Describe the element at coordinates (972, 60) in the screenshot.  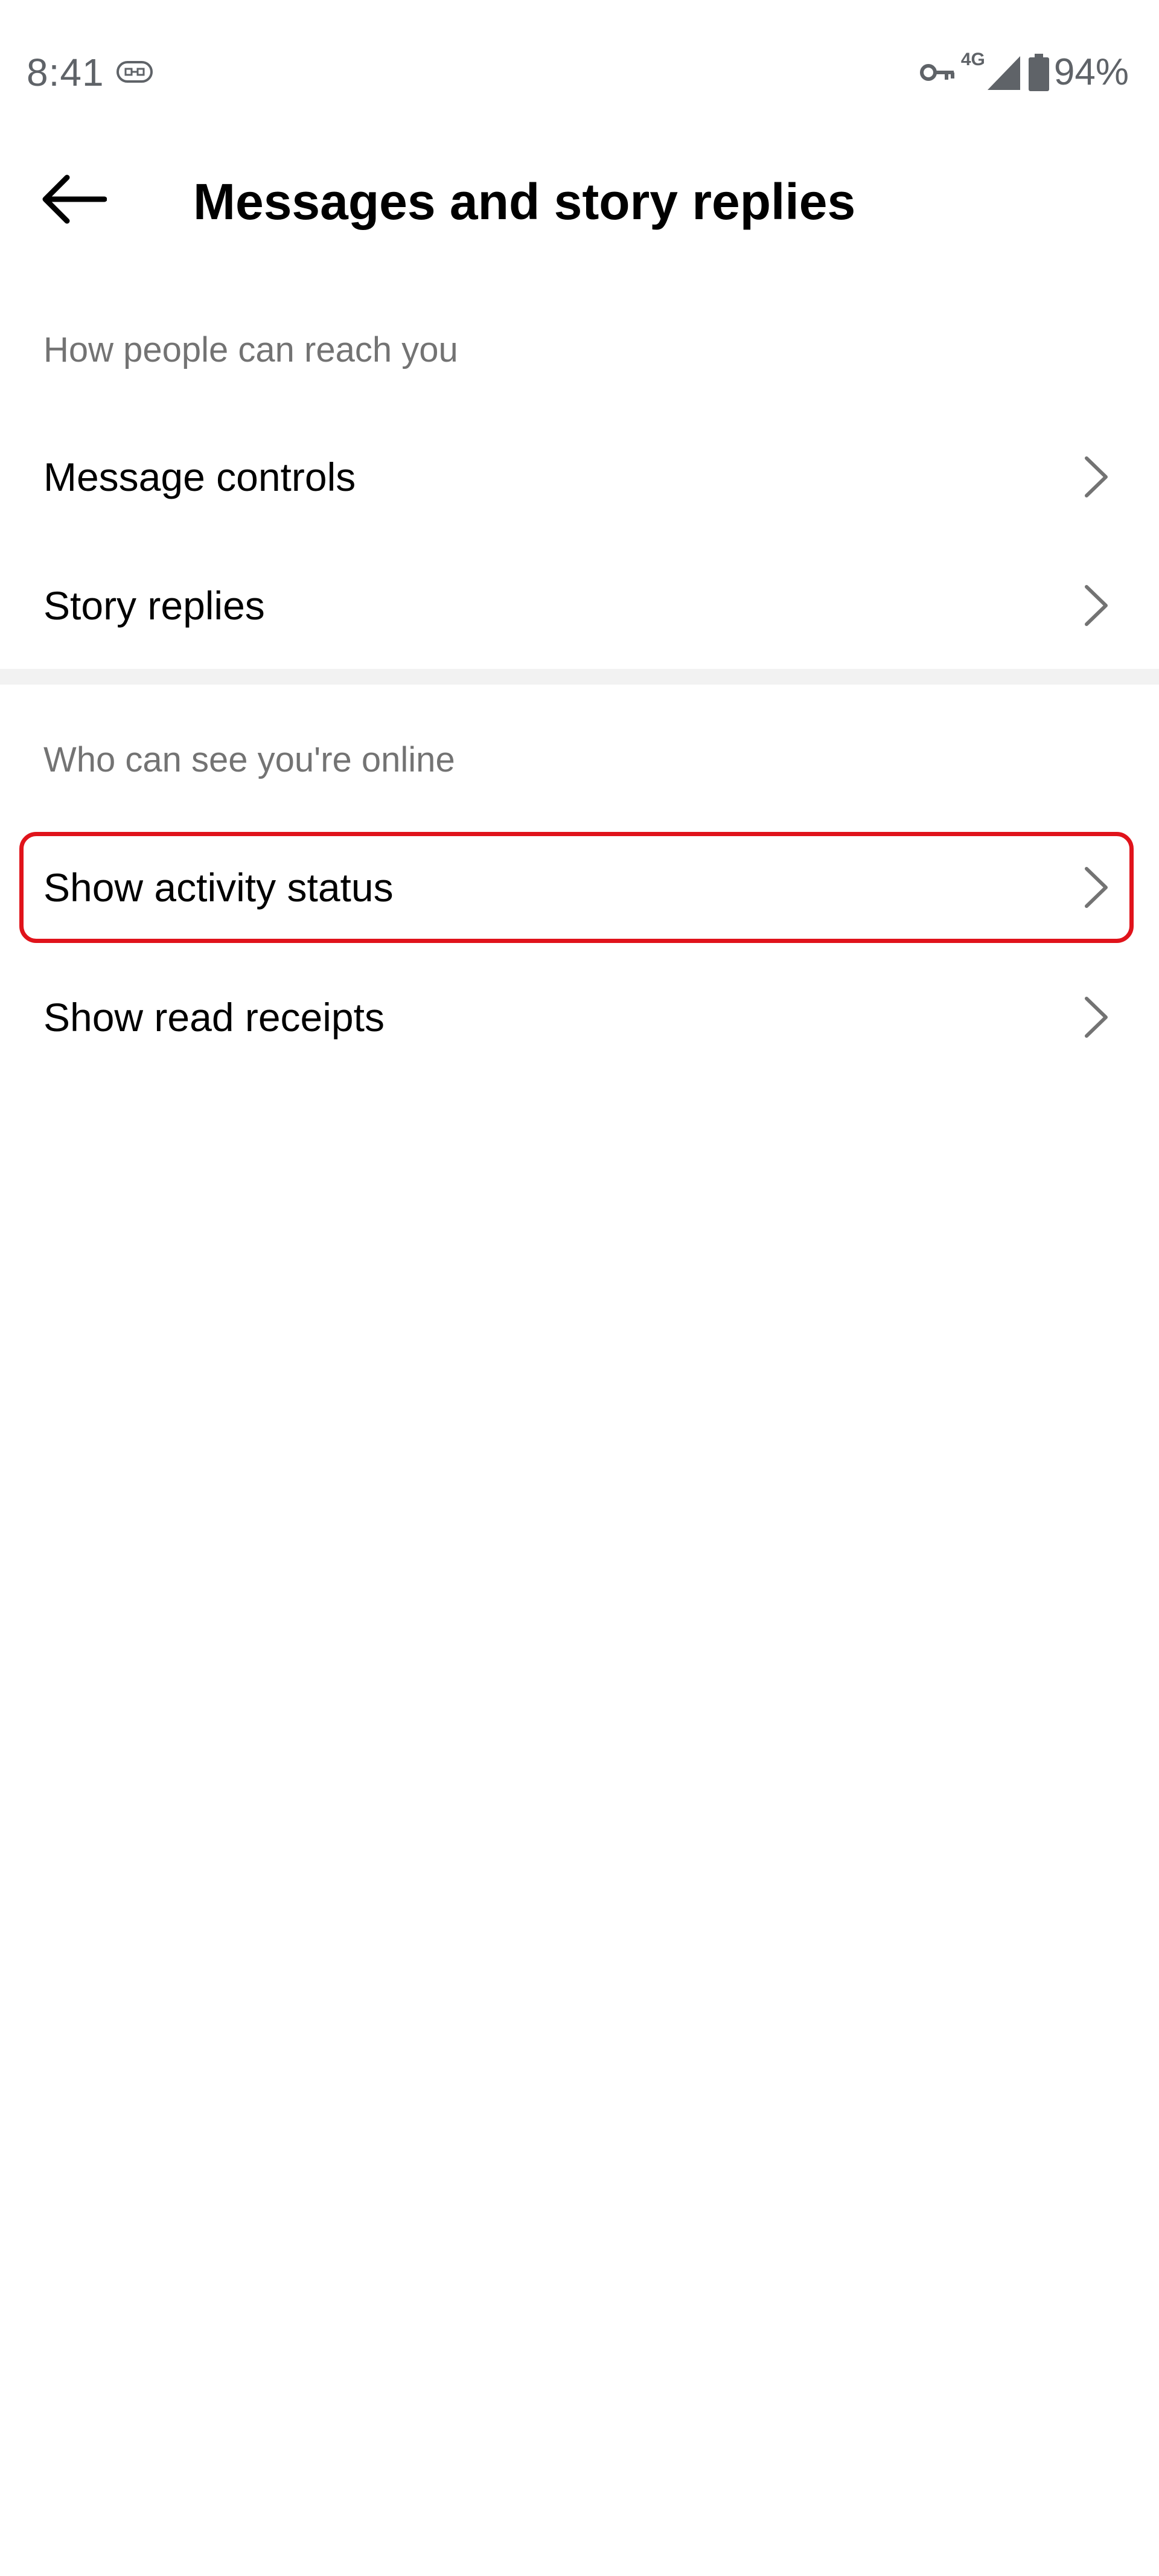
I see `network-type-label: 4G` at that location.